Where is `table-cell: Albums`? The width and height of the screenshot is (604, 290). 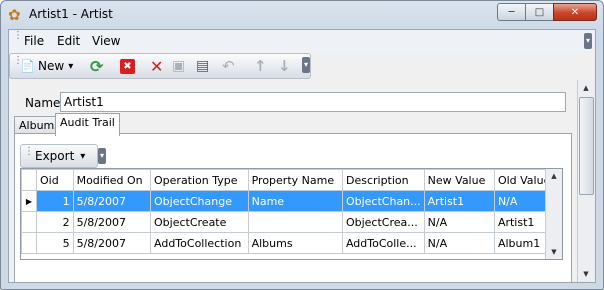
table-cell: Albums is located at coordinates (295, 243).